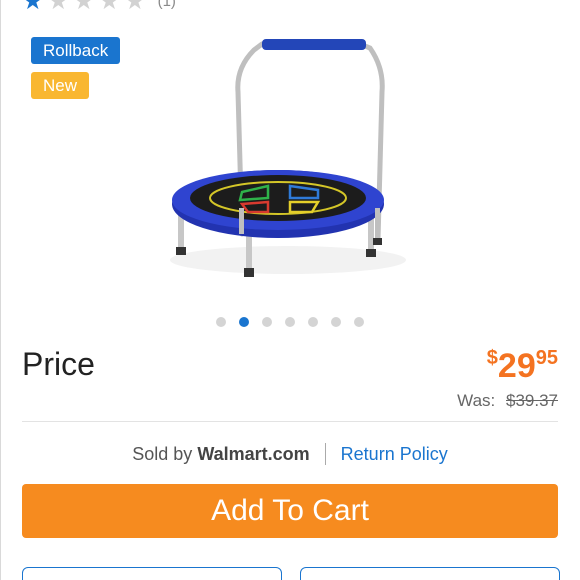  What do you see at coordinates (314, 44) in the screenshot?
I see `handlebar-grip` at bounding box center [314, 44].